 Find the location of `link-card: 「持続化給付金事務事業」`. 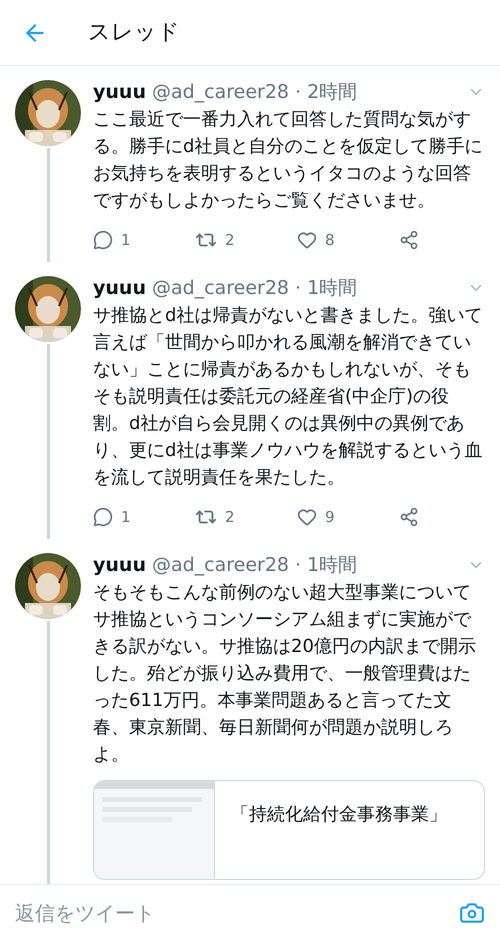

link-card: 「持続化給付金事務事業」 is located at coordinates (289, 830).